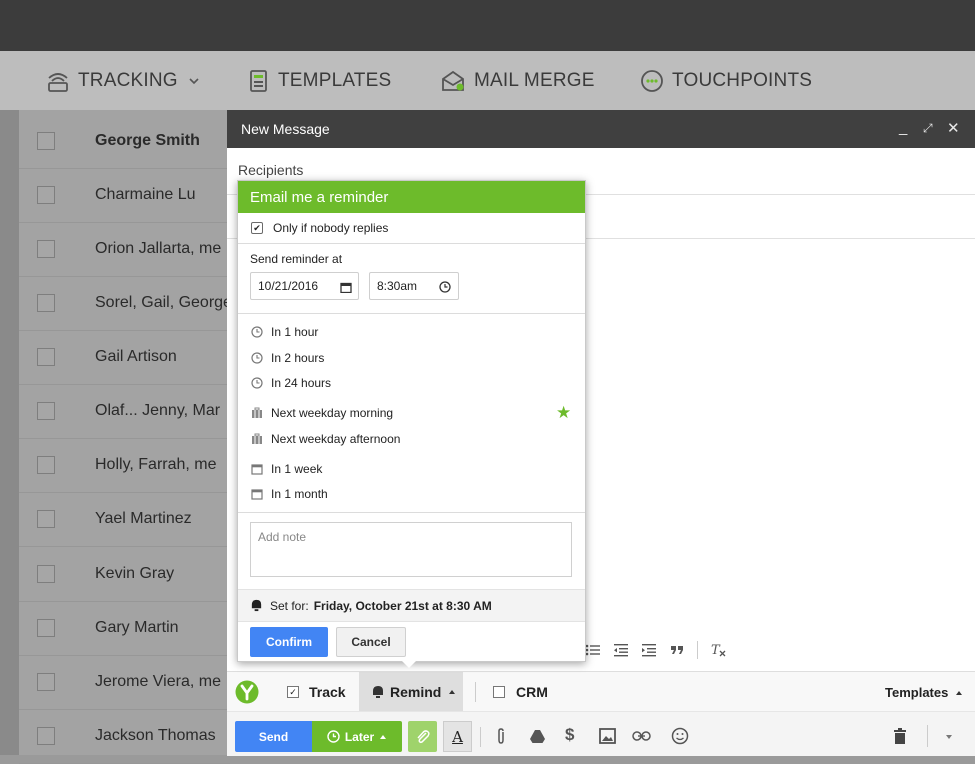 The width and height of the screenshot is (975, 764). Describe the element at coordinates (537, 736) in the screenshot. I see `drive-icon` at that location.